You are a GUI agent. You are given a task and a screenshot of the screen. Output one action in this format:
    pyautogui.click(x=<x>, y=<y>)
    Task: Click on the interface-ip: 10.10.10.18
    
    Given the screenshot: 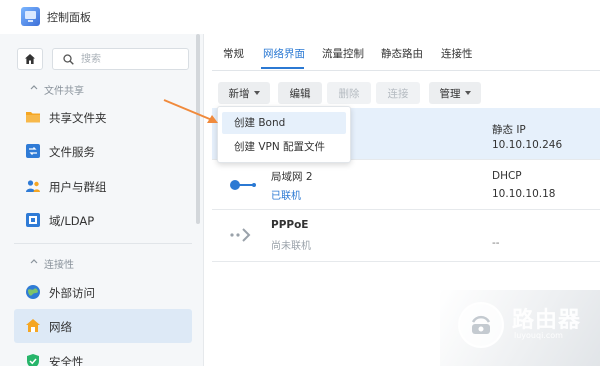 What is the action you would take?
    pyautogui.click(x=524, y=194)
    